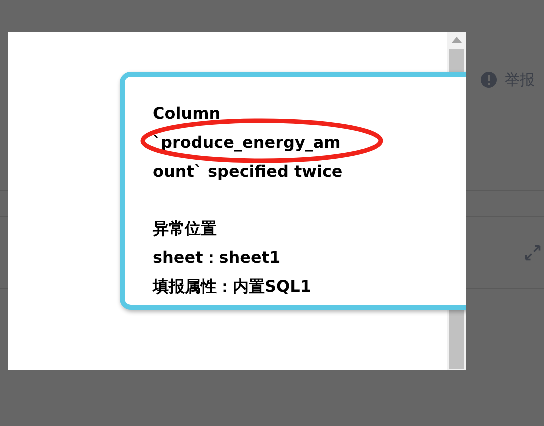 The height and width of the screenshot is (426, 544). I want to click on error-message-line: Column, so click(187, 114).